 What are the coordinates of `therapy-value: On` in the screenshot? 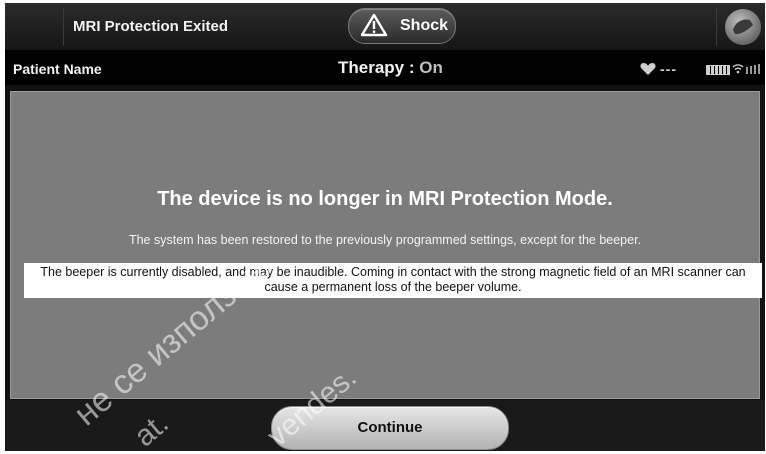 It's located at (431, 67).